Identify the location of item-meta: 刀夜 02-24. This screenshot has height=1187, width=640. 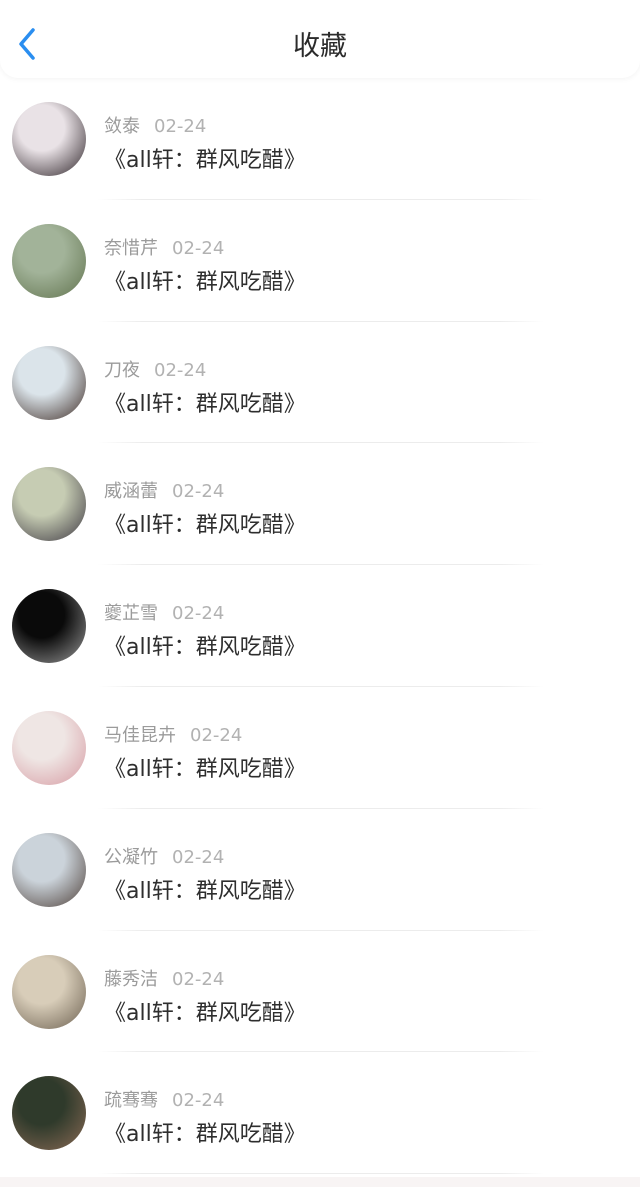
(155, 369).